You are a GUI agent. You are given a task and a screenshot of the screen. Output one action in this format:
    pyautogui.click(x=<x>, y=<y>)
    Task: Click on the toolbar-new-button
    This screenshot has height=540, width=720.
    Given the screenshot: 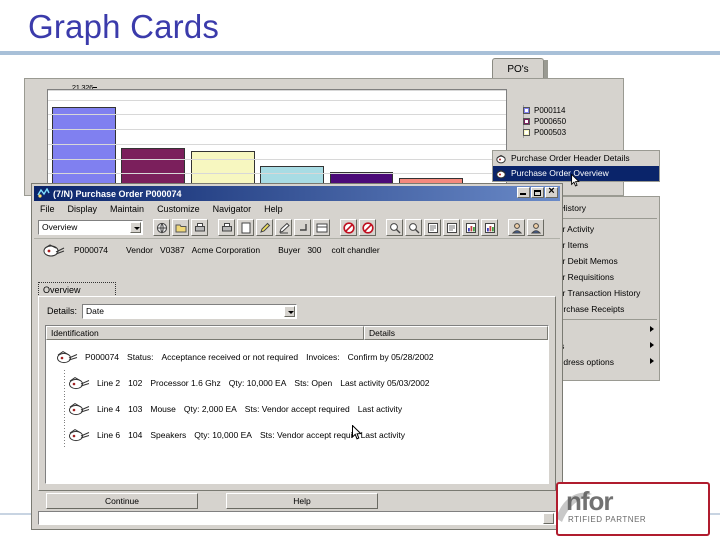 What is the action you would take?
    pyautogui.click(x=245, y=227)
    